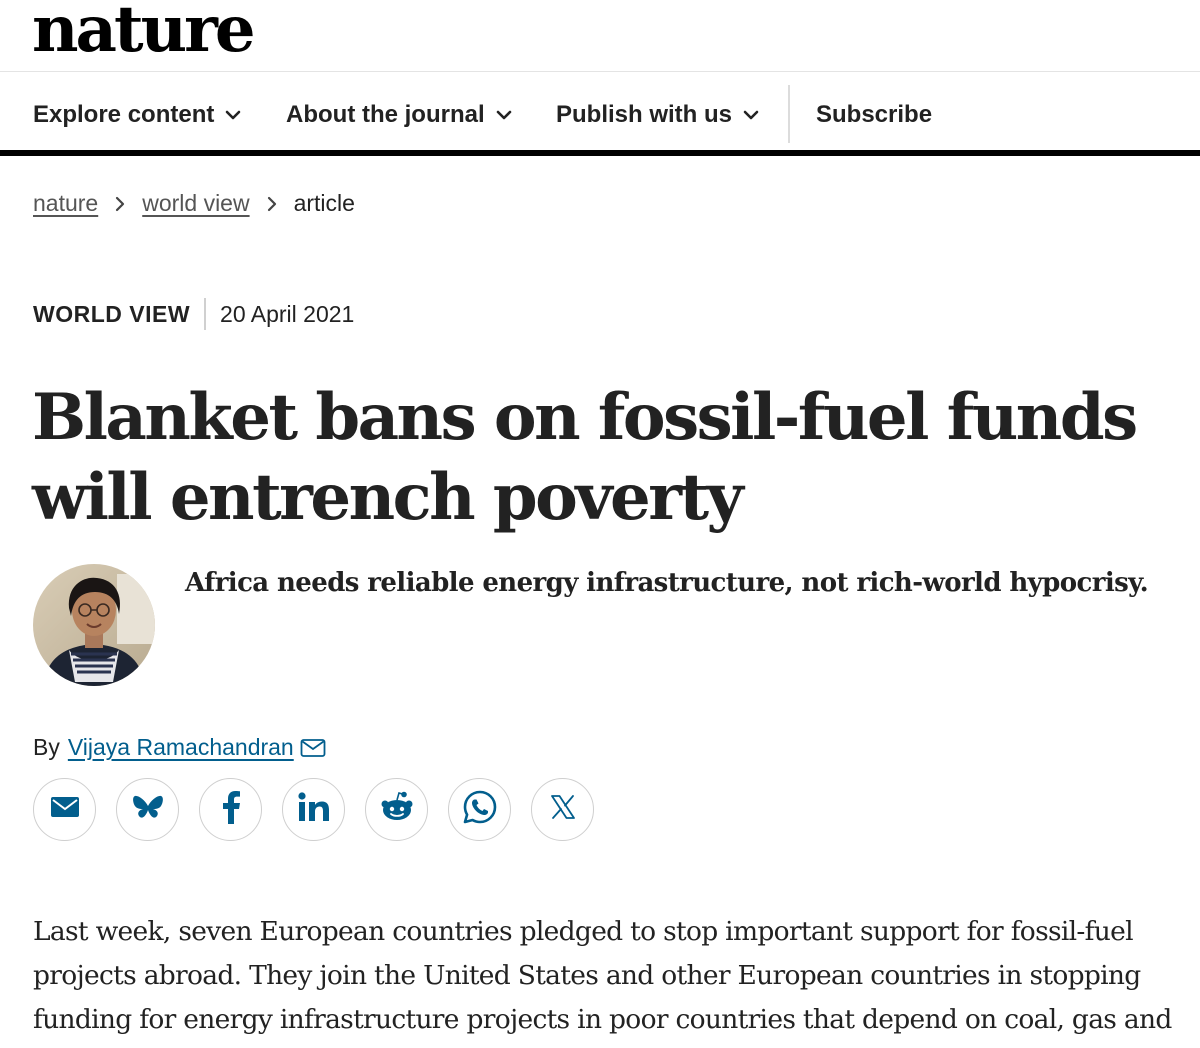 This screenshot has height=1048, width=1200. Describe the element at coordinates (193, 314) in the screenshot. I see `article-meta: WORLD VIEW 20 April 2021` at that location.